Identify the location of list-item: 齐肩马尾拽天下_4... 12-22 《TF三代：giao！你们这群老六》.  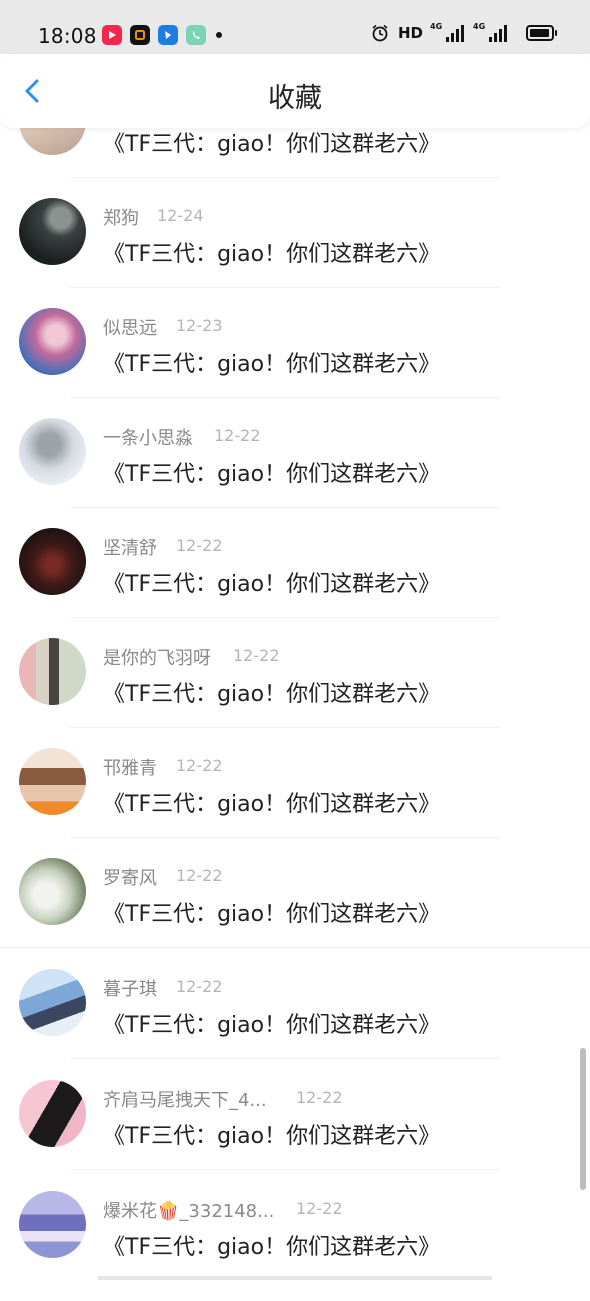
(295, 1135).